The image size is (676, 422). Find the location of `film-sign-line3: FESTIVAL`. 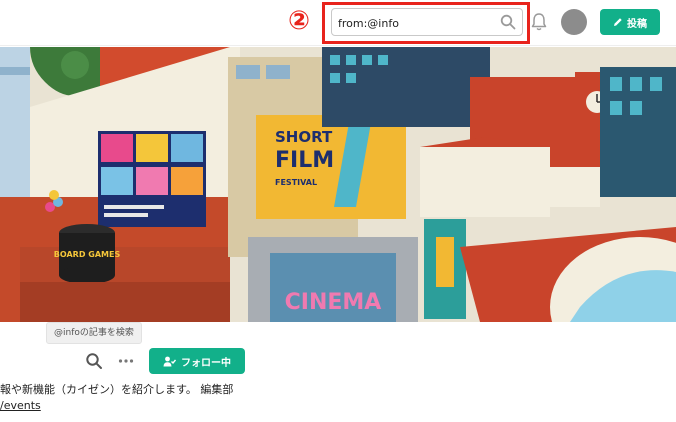

film-sign-line3: FESTIVAL is located at coordinates (296, 182).